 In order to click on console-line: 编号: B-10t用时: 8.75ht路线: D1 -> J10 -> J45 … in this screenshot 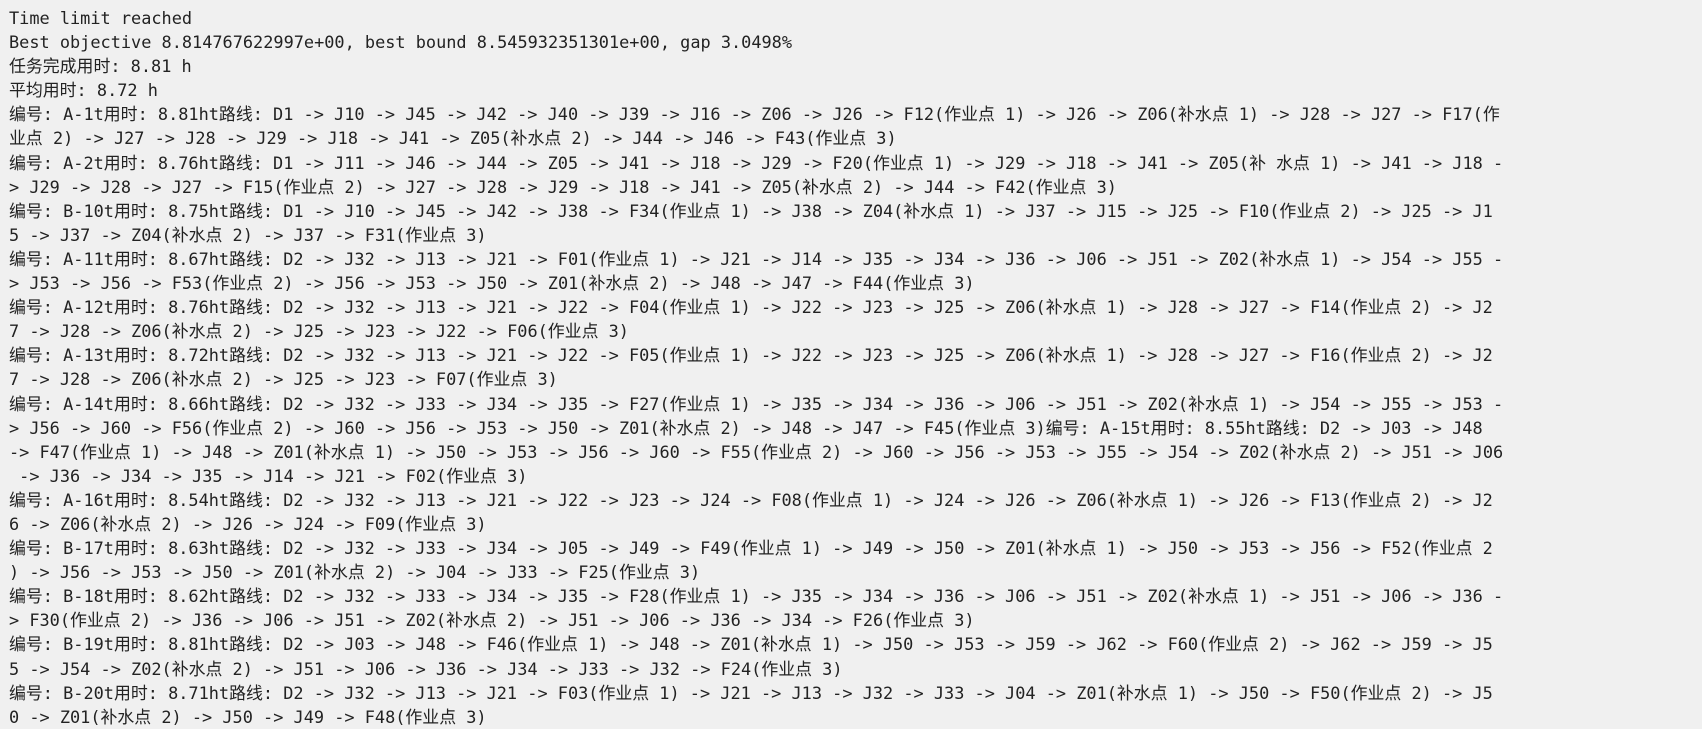, I will do `click(751, 210)`.